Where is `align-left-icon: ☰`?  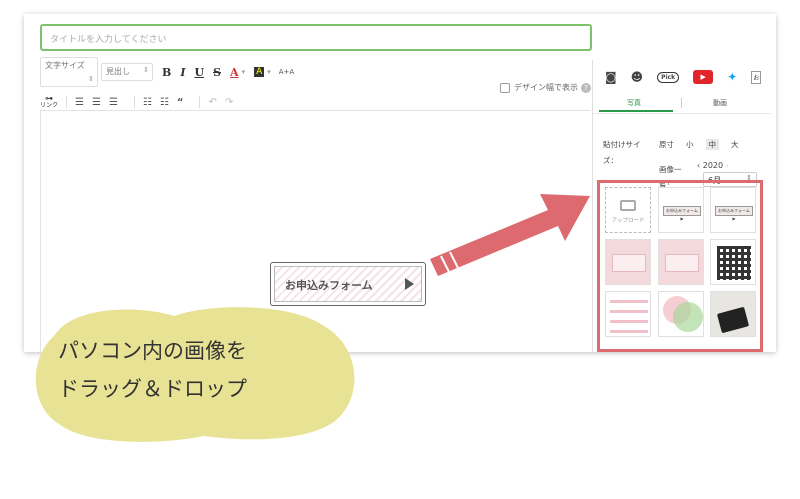 align-left-icon: ☰ is located at coordinates (79, 102).